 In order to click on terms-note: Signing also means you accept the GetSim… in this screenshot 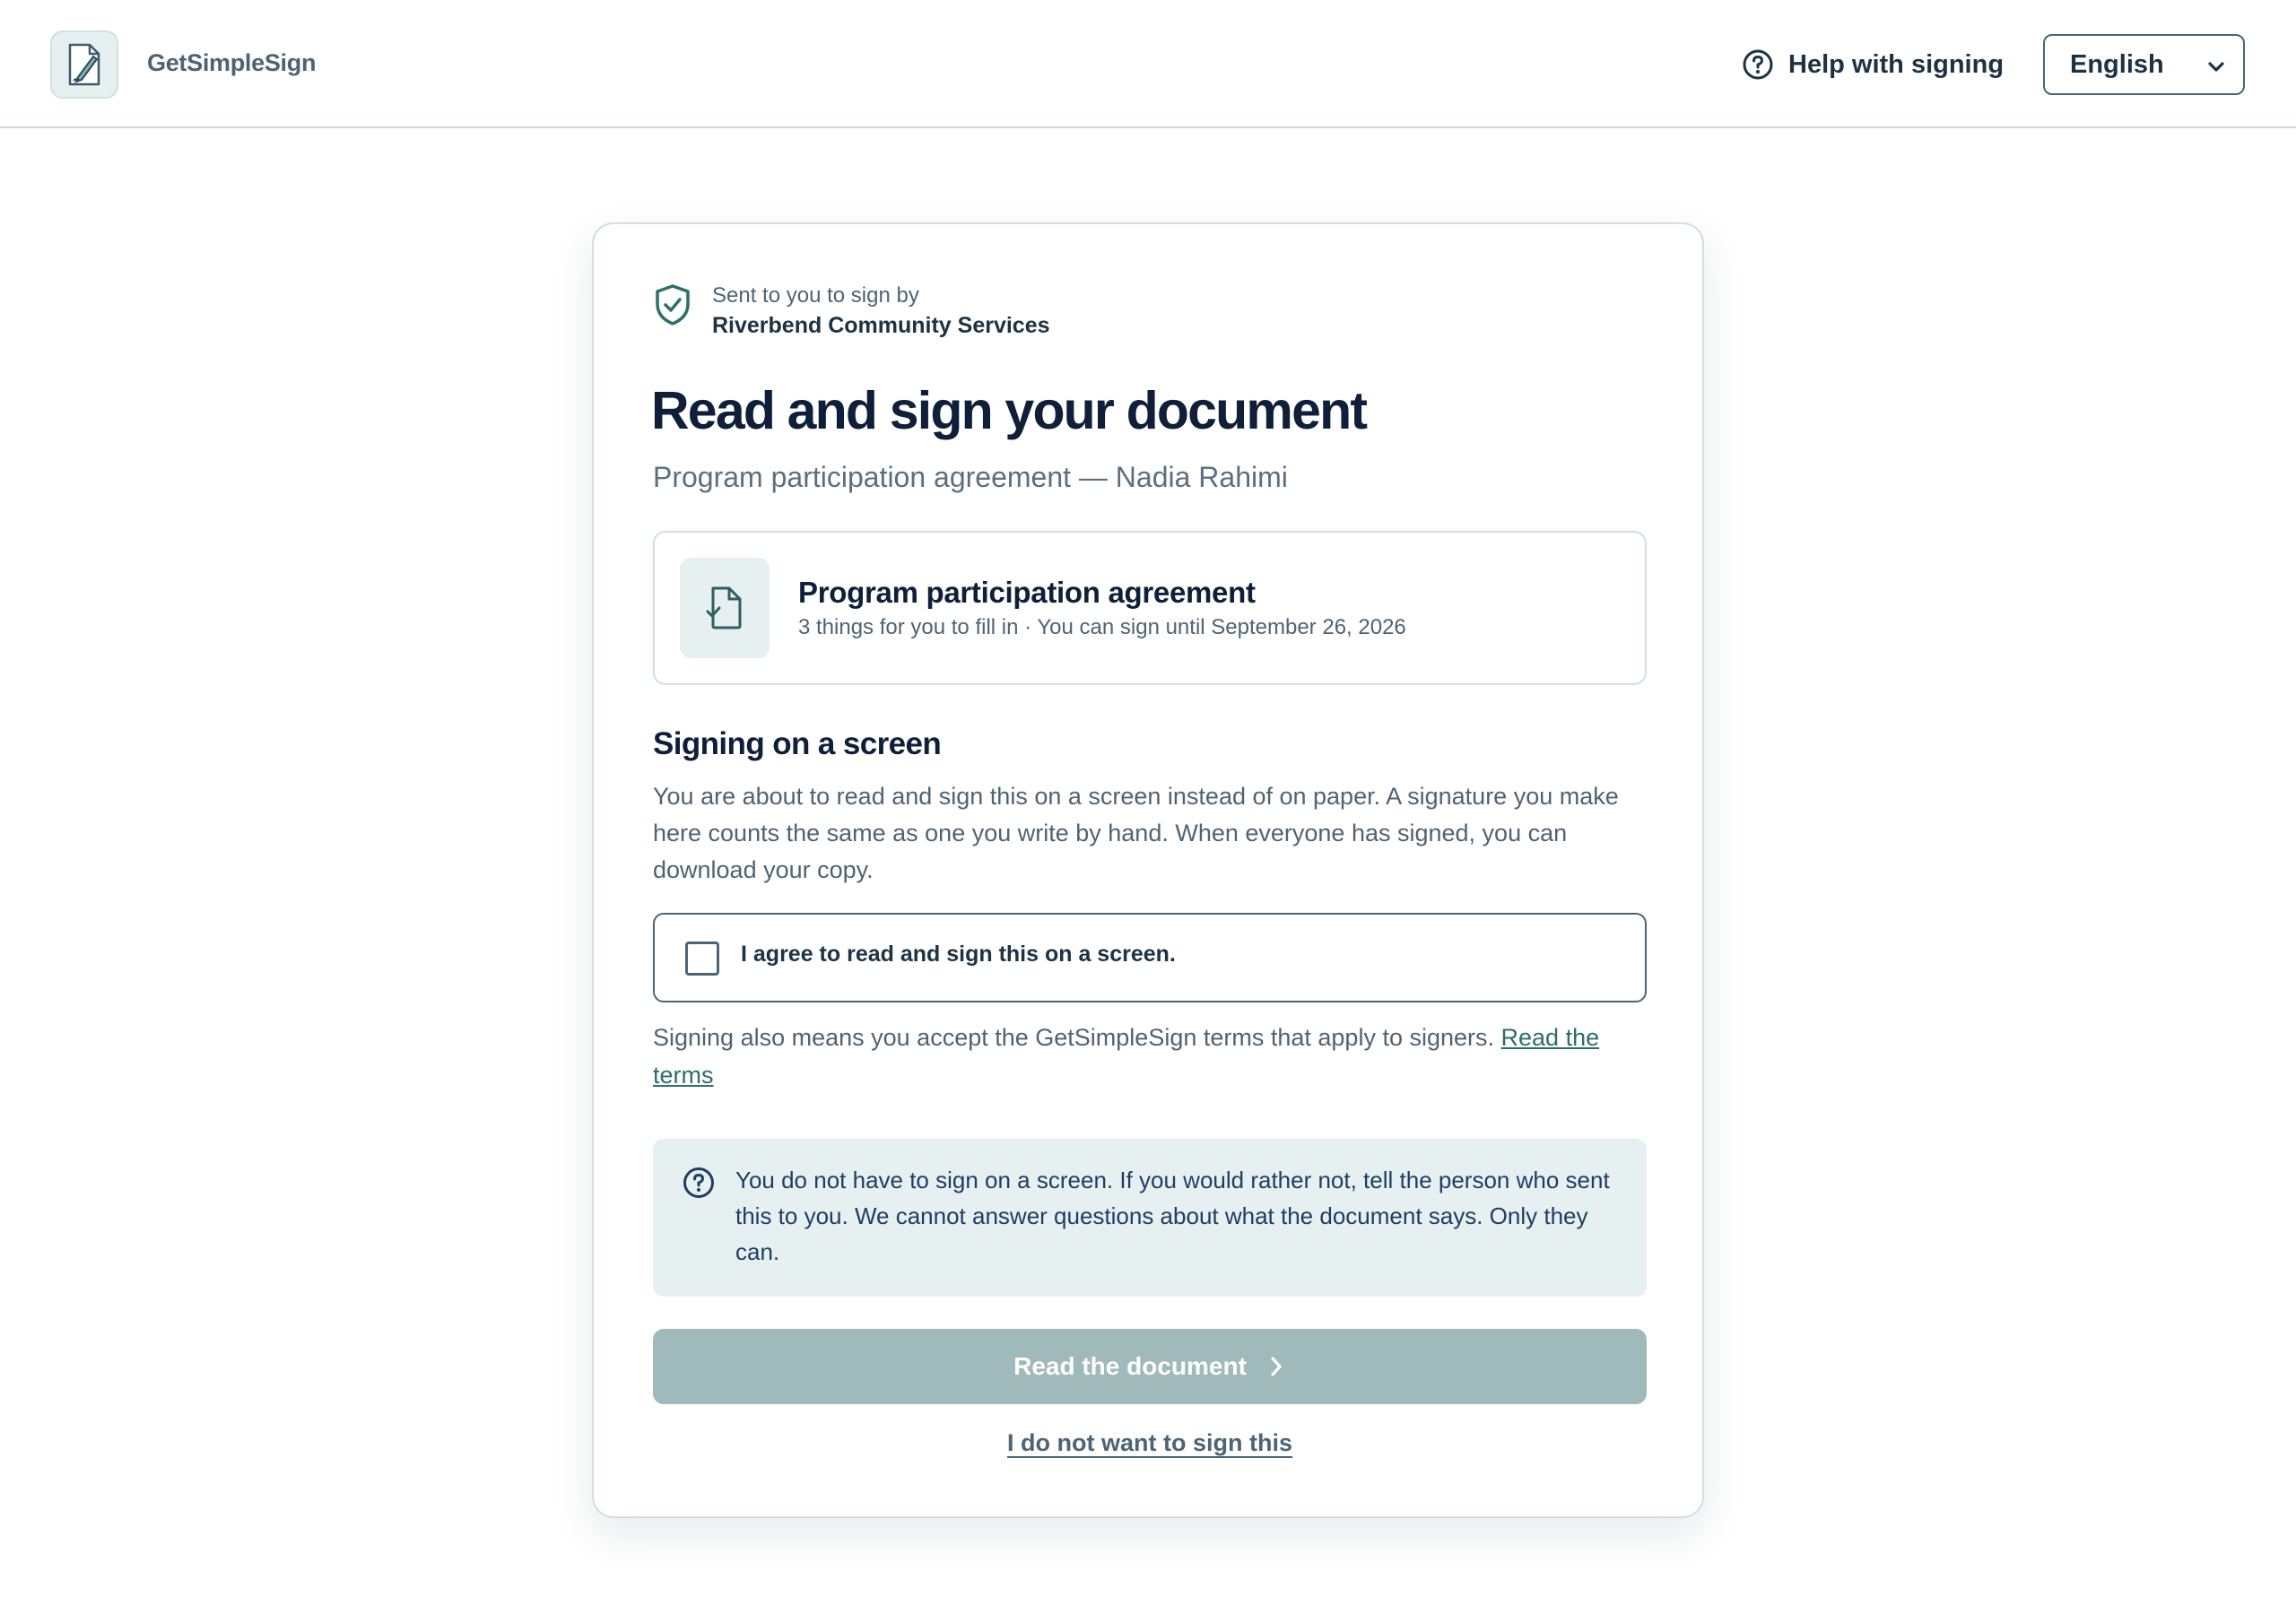, I will do `click(1151, 1056)`.